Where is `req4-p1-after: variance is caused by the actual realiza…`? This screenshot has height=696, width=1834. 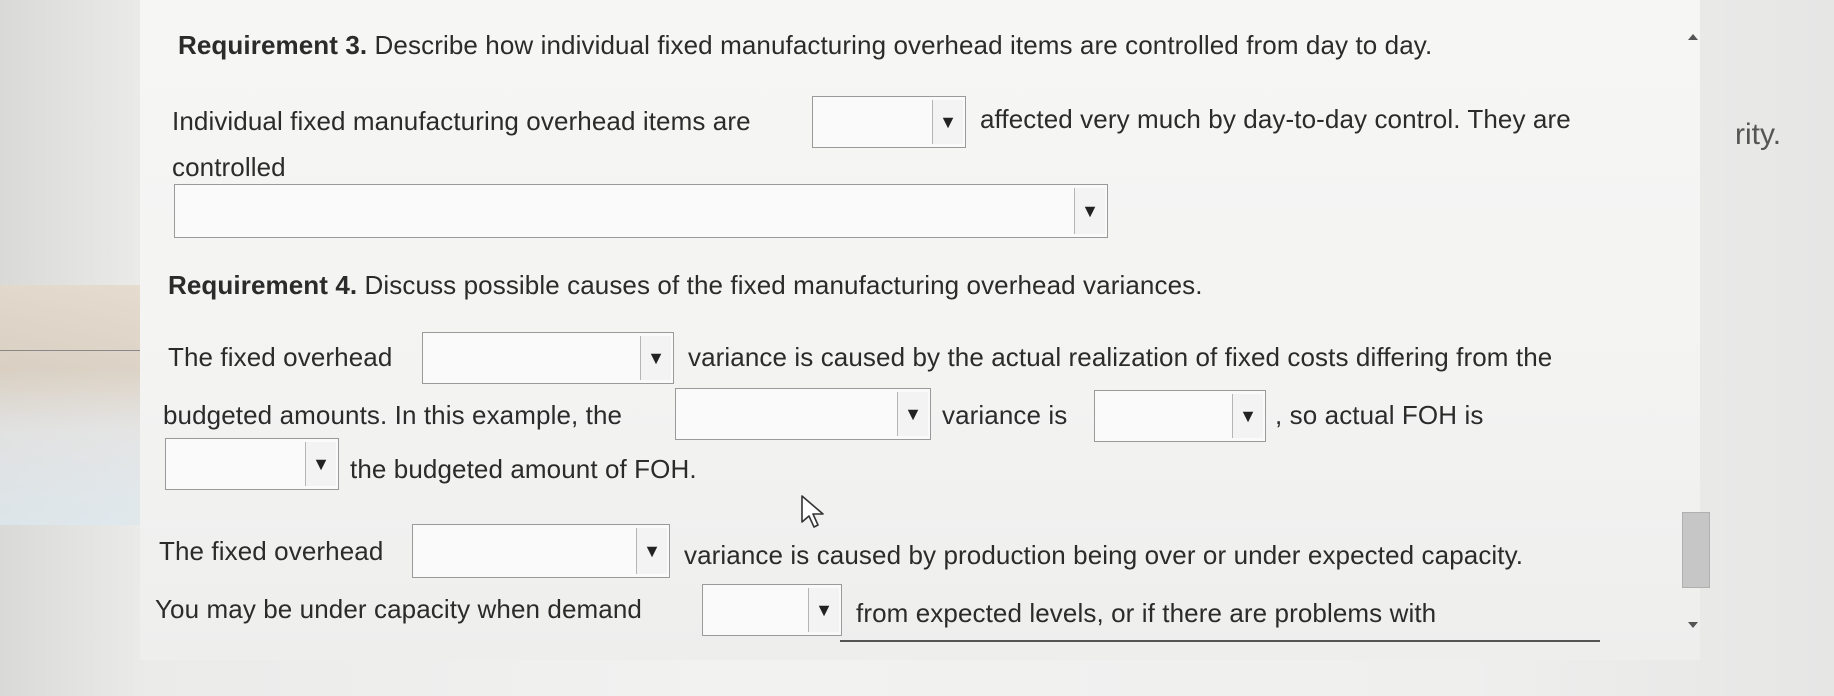 req4-p1-after: variance is caused by the actual realiza… is located at coordinates (1120, 357).